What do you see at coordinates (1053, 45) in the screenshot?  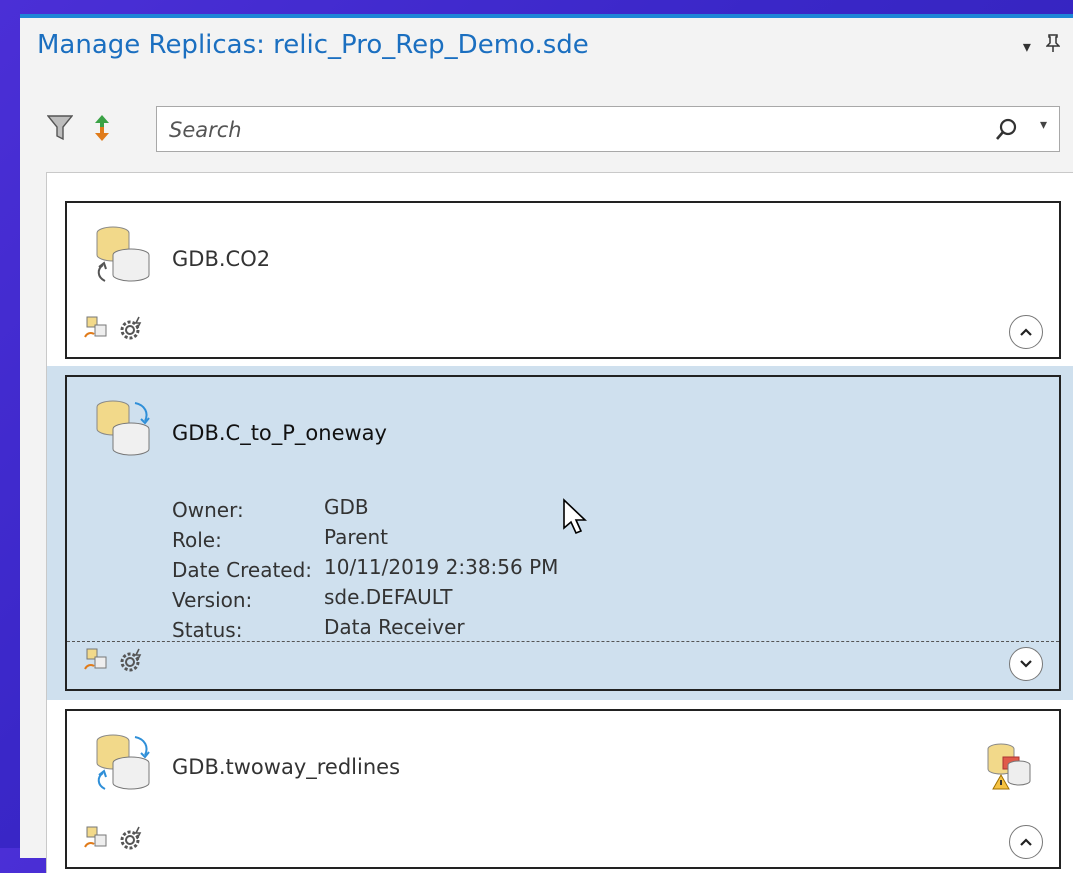 I see `pin-icon` at bounding box center [1053, 45].